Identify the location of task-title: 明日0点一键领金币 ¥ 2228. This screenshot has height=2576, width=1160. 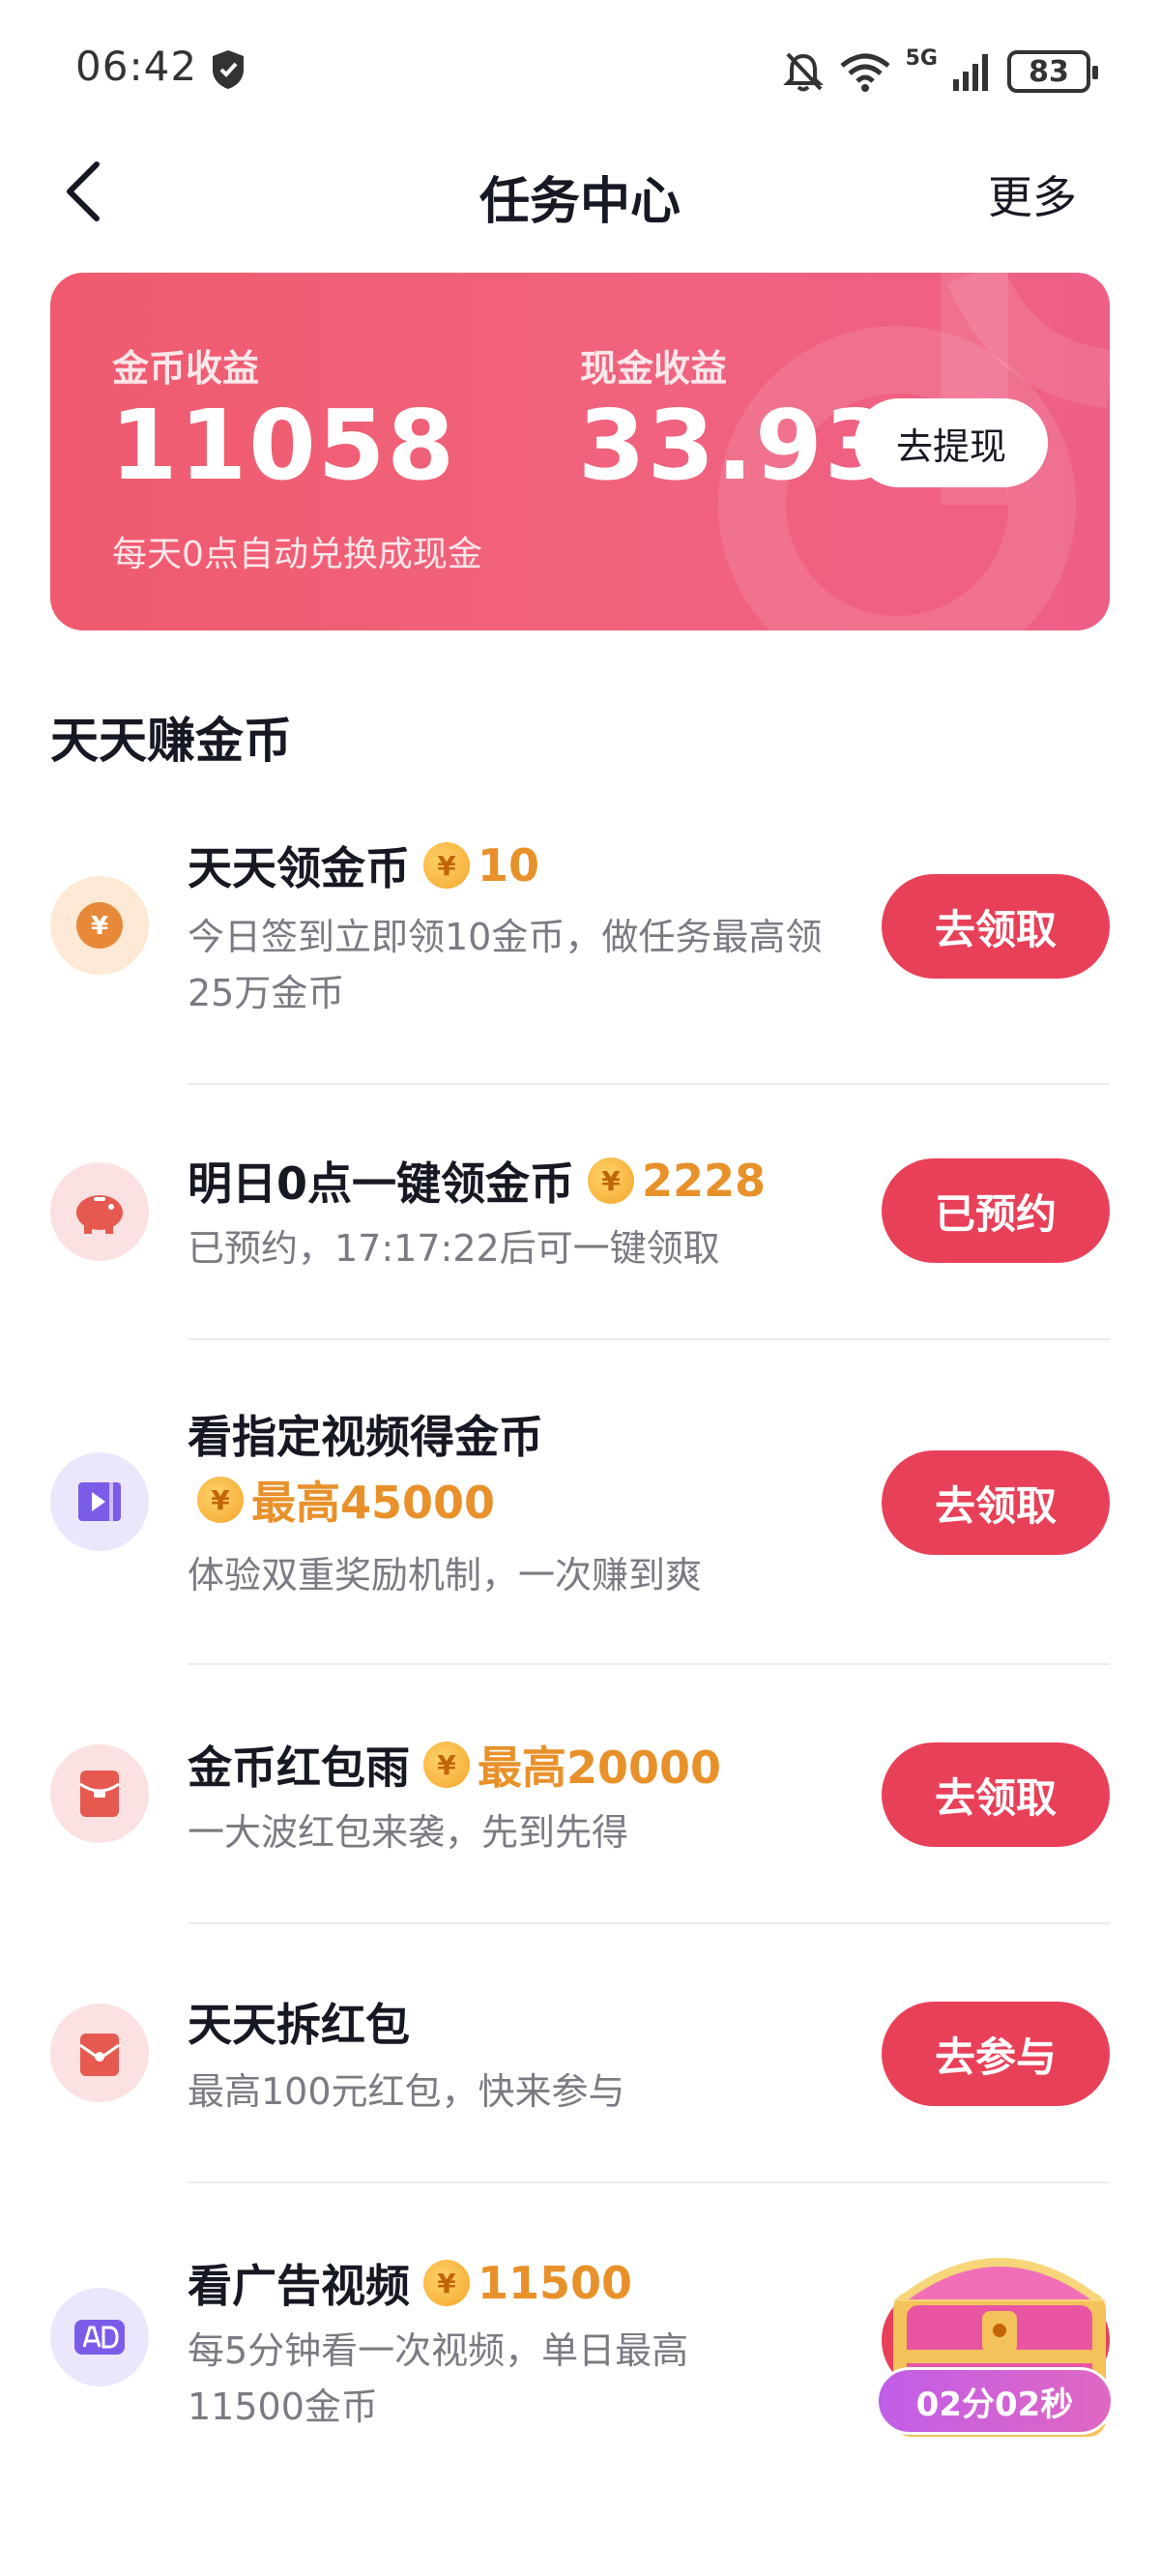
(477, 1181).